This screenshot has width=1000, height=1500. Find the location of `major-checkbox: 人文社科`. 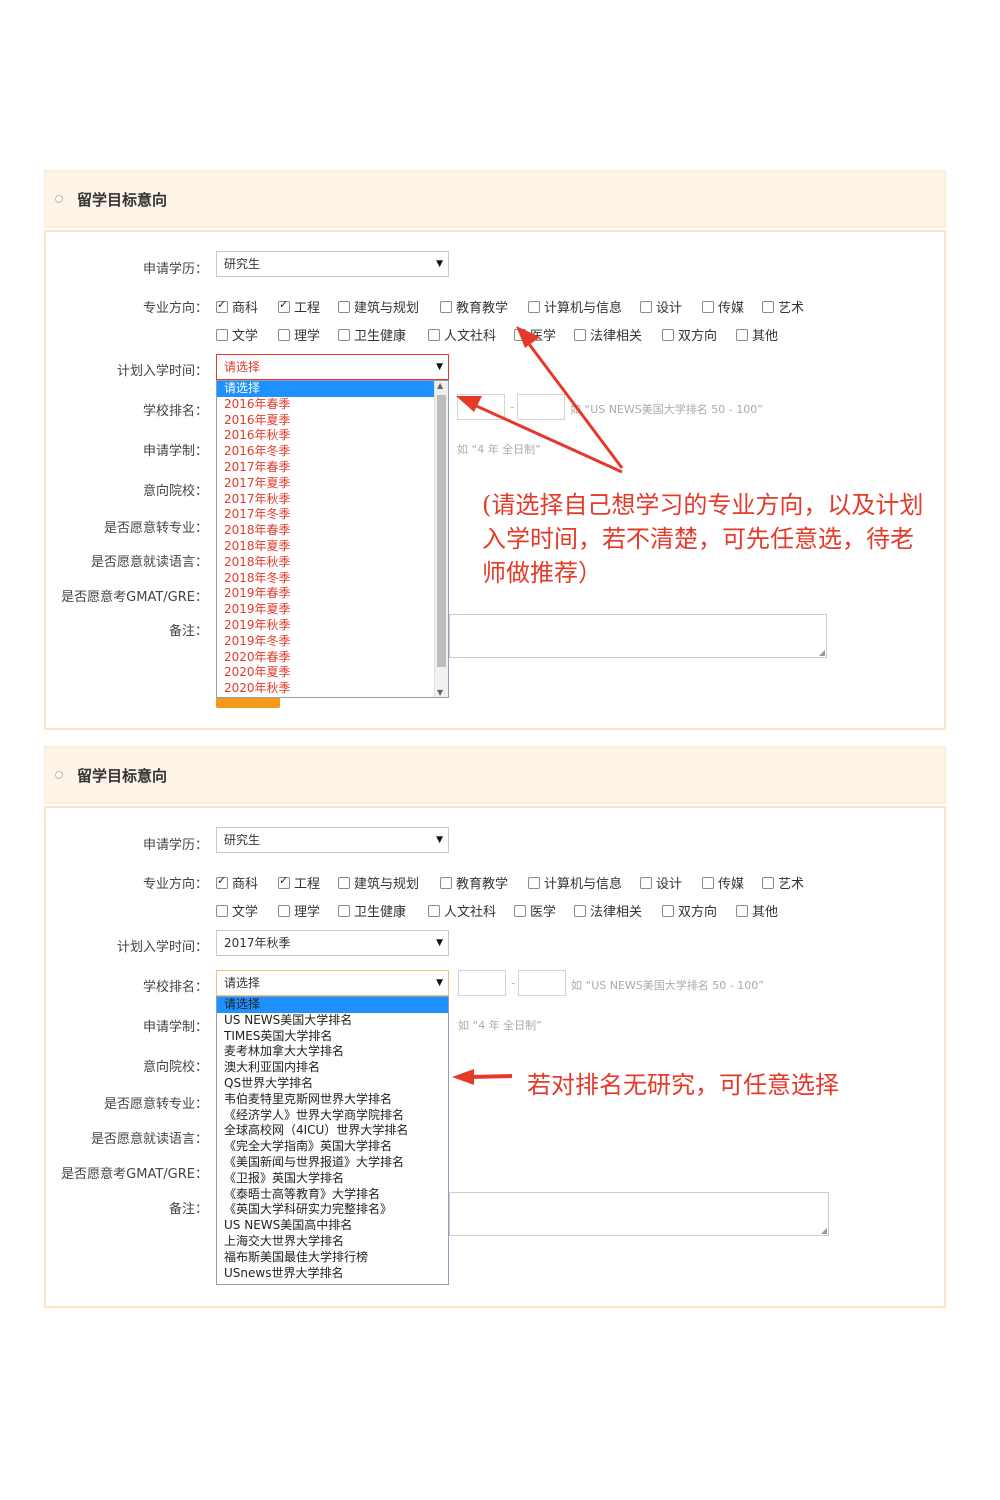

major-checkbox: 人文社科 is located at coordinates (462, 334).